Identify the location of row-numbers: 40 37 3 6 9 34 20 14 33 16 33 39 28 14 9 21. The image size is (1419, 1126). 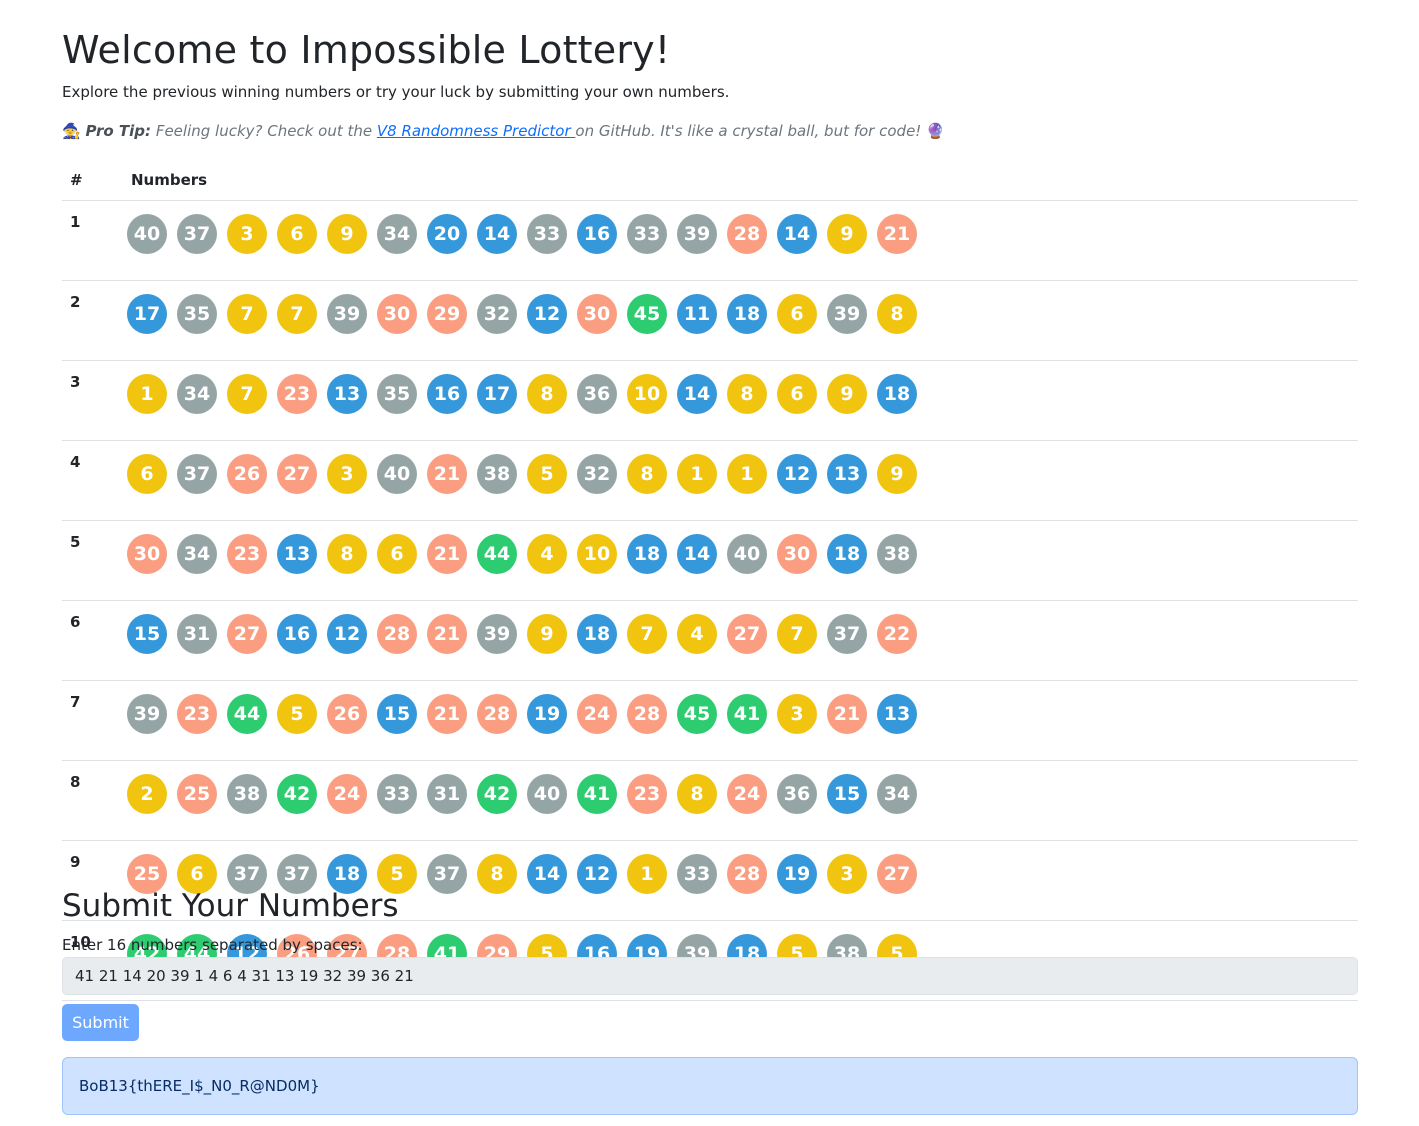
(740, 240).